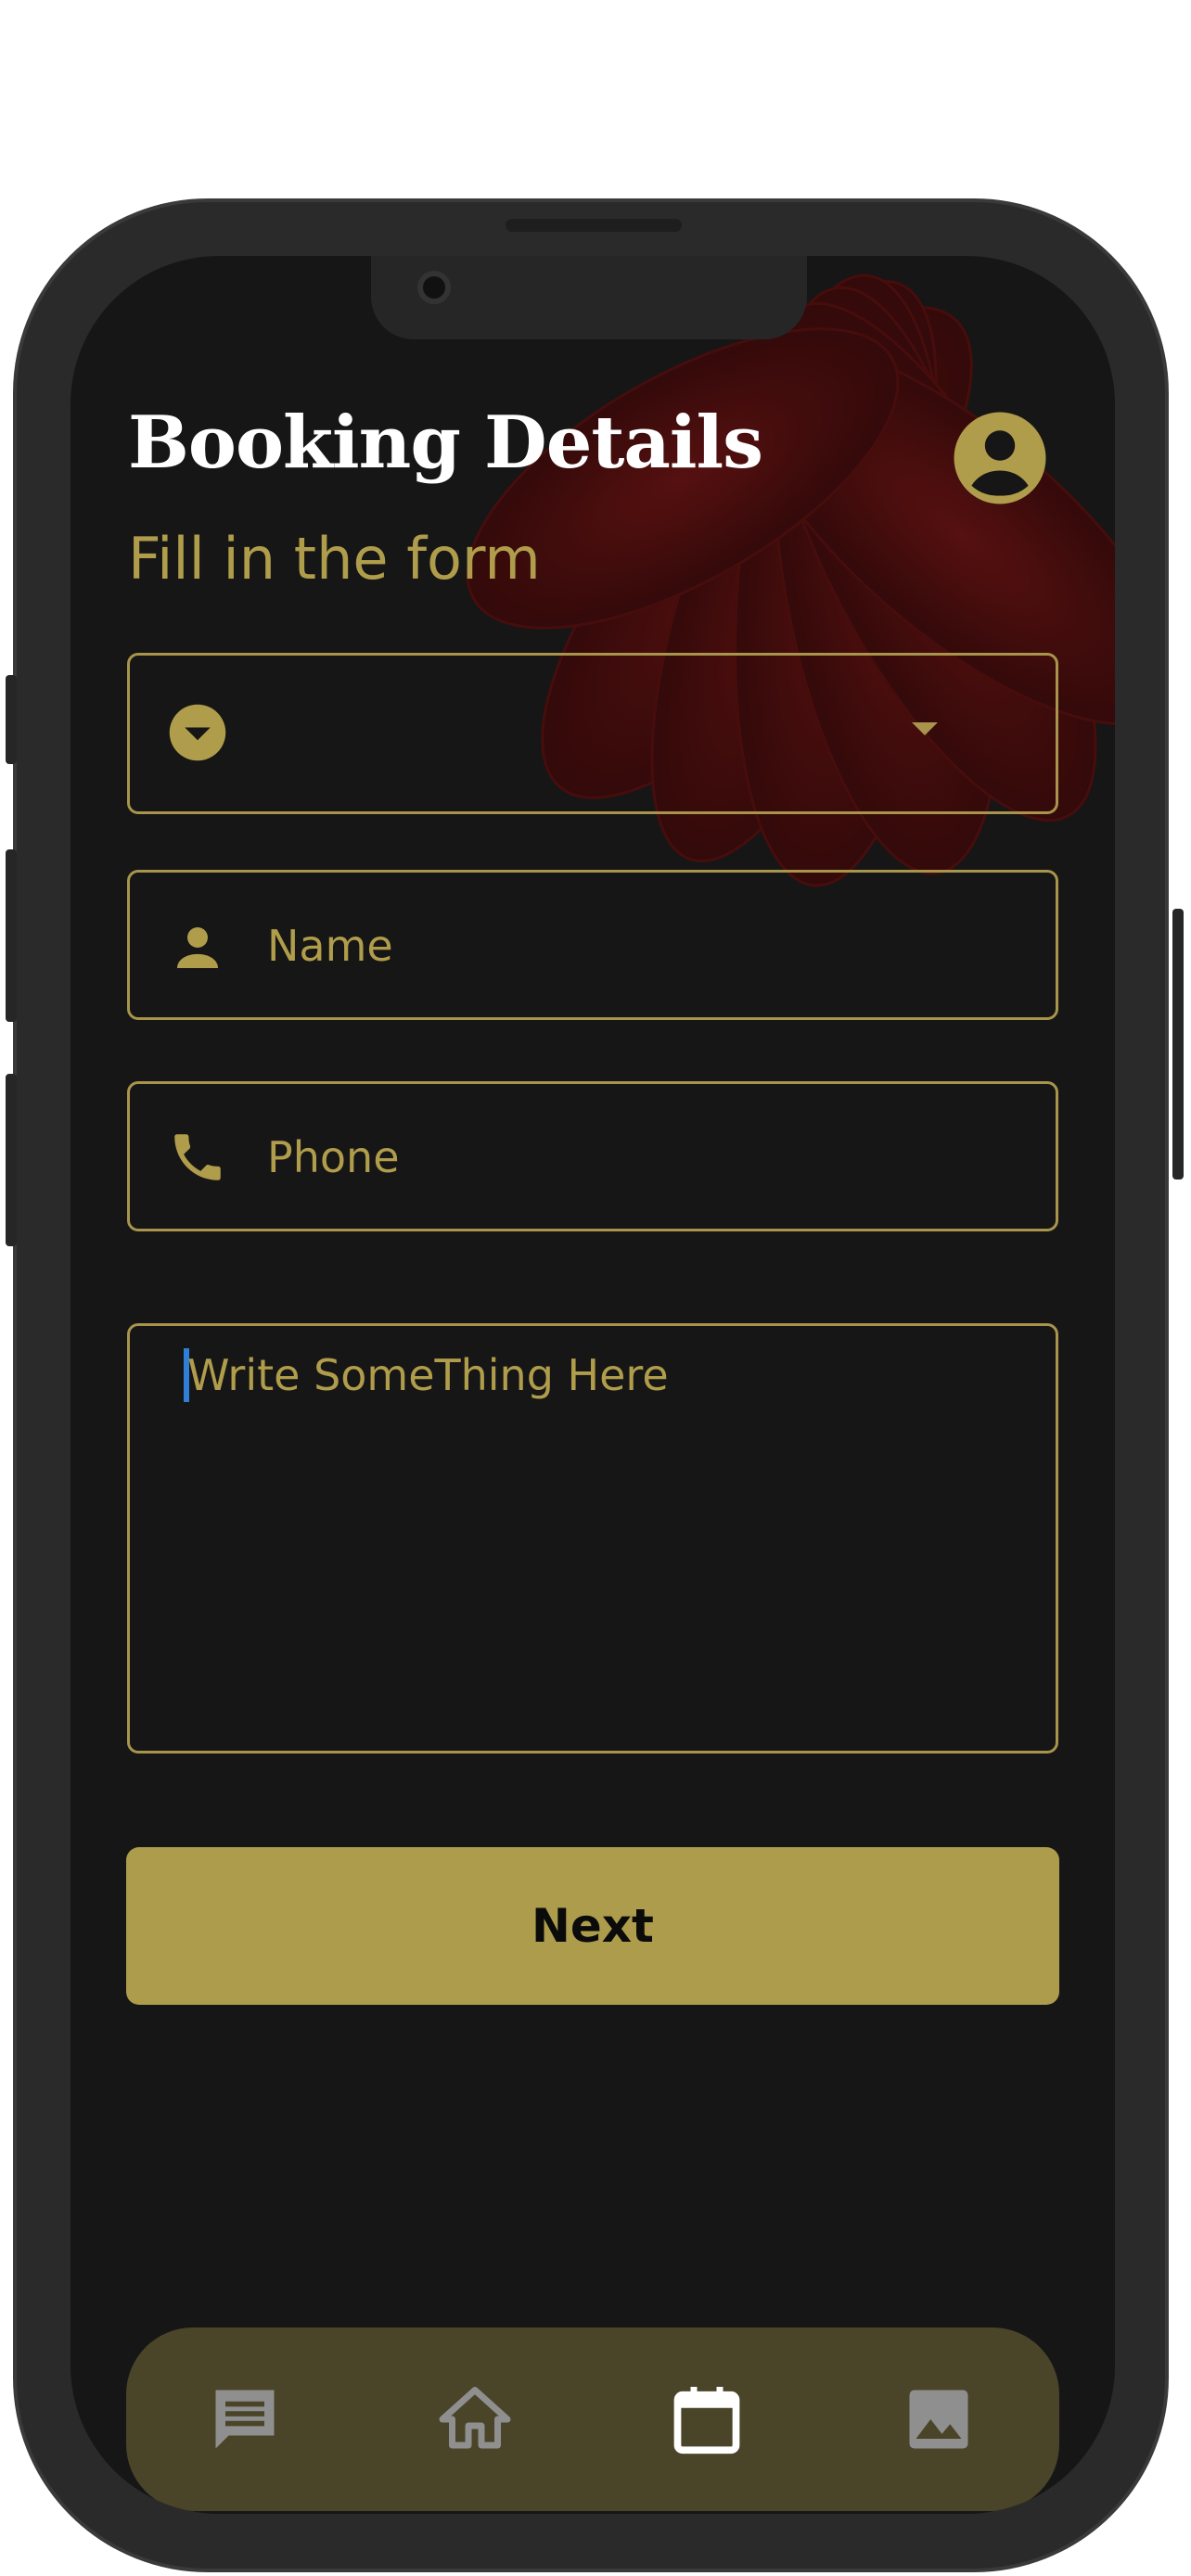 The width and height of the screenshot is (1191, 2576). I want to click on message-icon, so click(245, 2419).